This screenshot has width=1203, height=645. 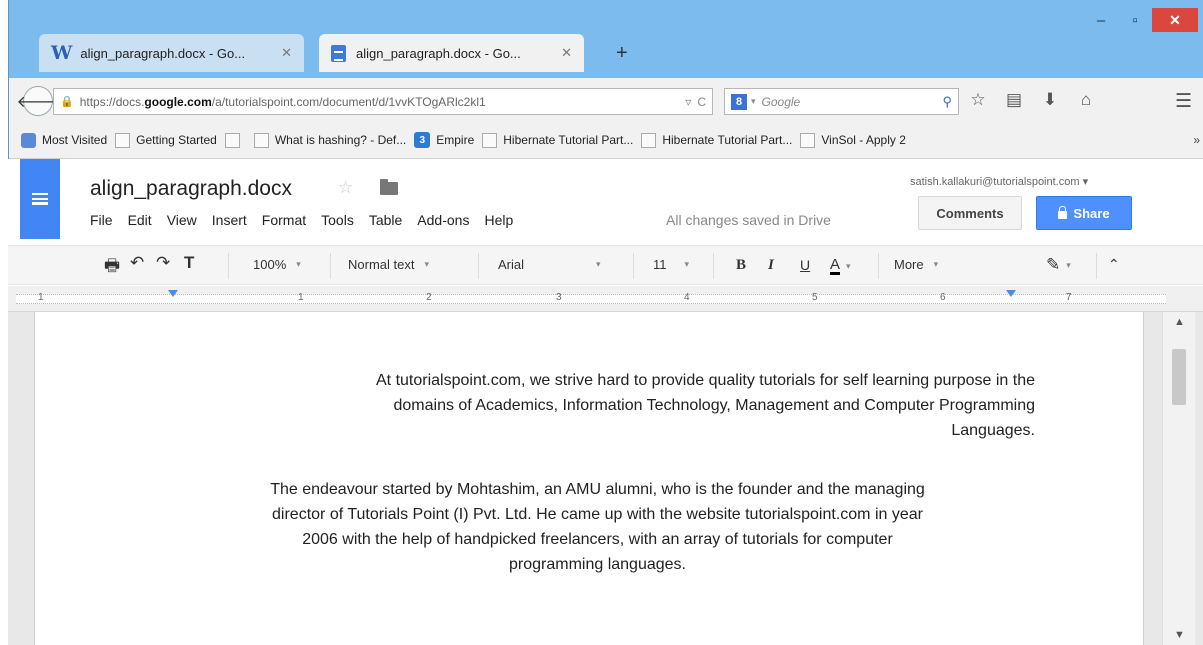 I want to click on engine-dropdown-icon: ▾, so click(x=753, y=101).